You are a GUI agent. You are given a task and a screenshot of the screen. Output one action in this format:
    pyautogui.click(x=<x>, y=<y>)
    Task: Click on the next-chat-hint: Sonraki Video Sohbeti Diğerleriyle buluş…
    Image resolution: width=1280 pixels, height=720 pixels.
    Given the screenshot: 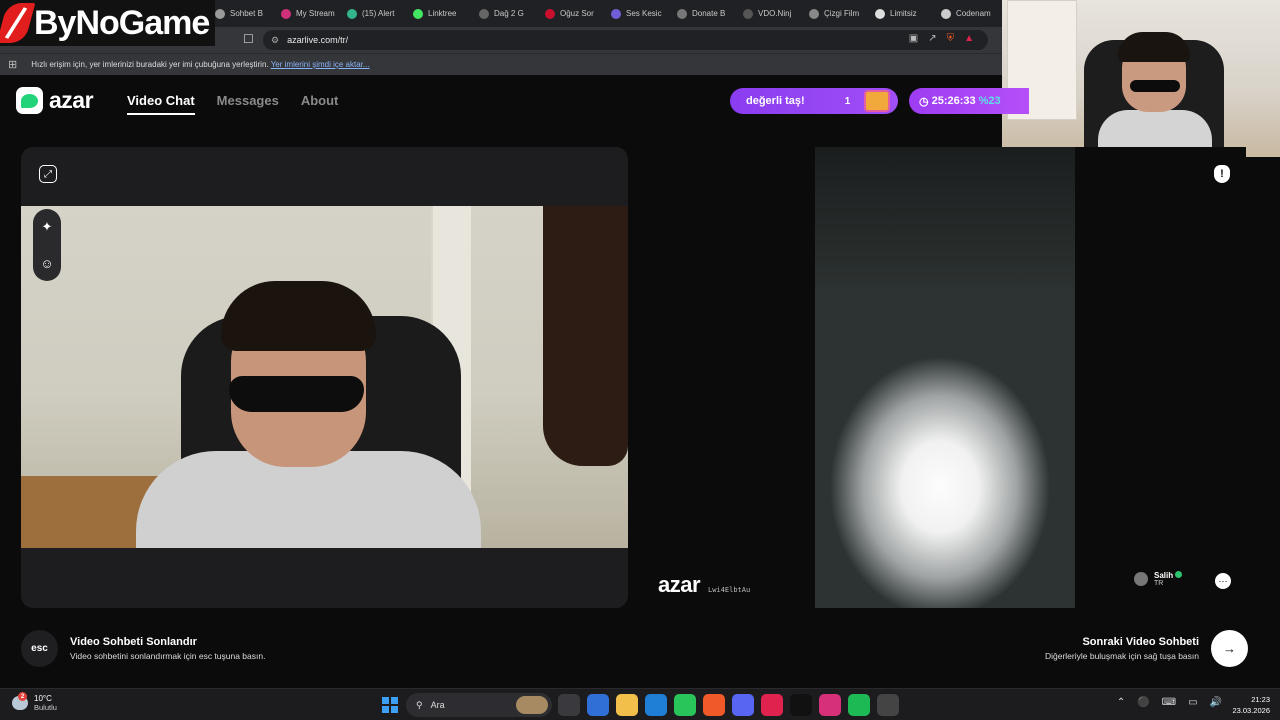 What is the action you would take?
    pyautogui.click(x=1146, y=648)
    